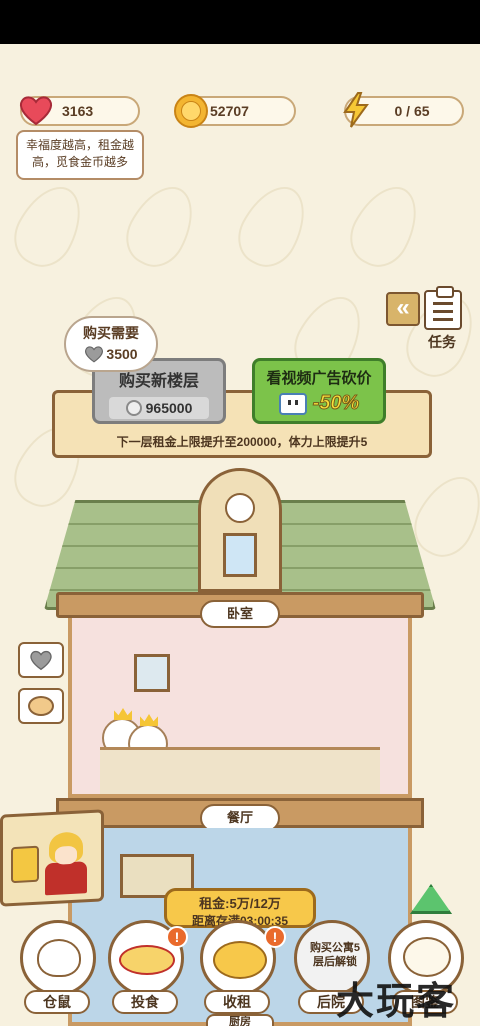  I want to click on watermark: 大玩客, so click(396, 1001).